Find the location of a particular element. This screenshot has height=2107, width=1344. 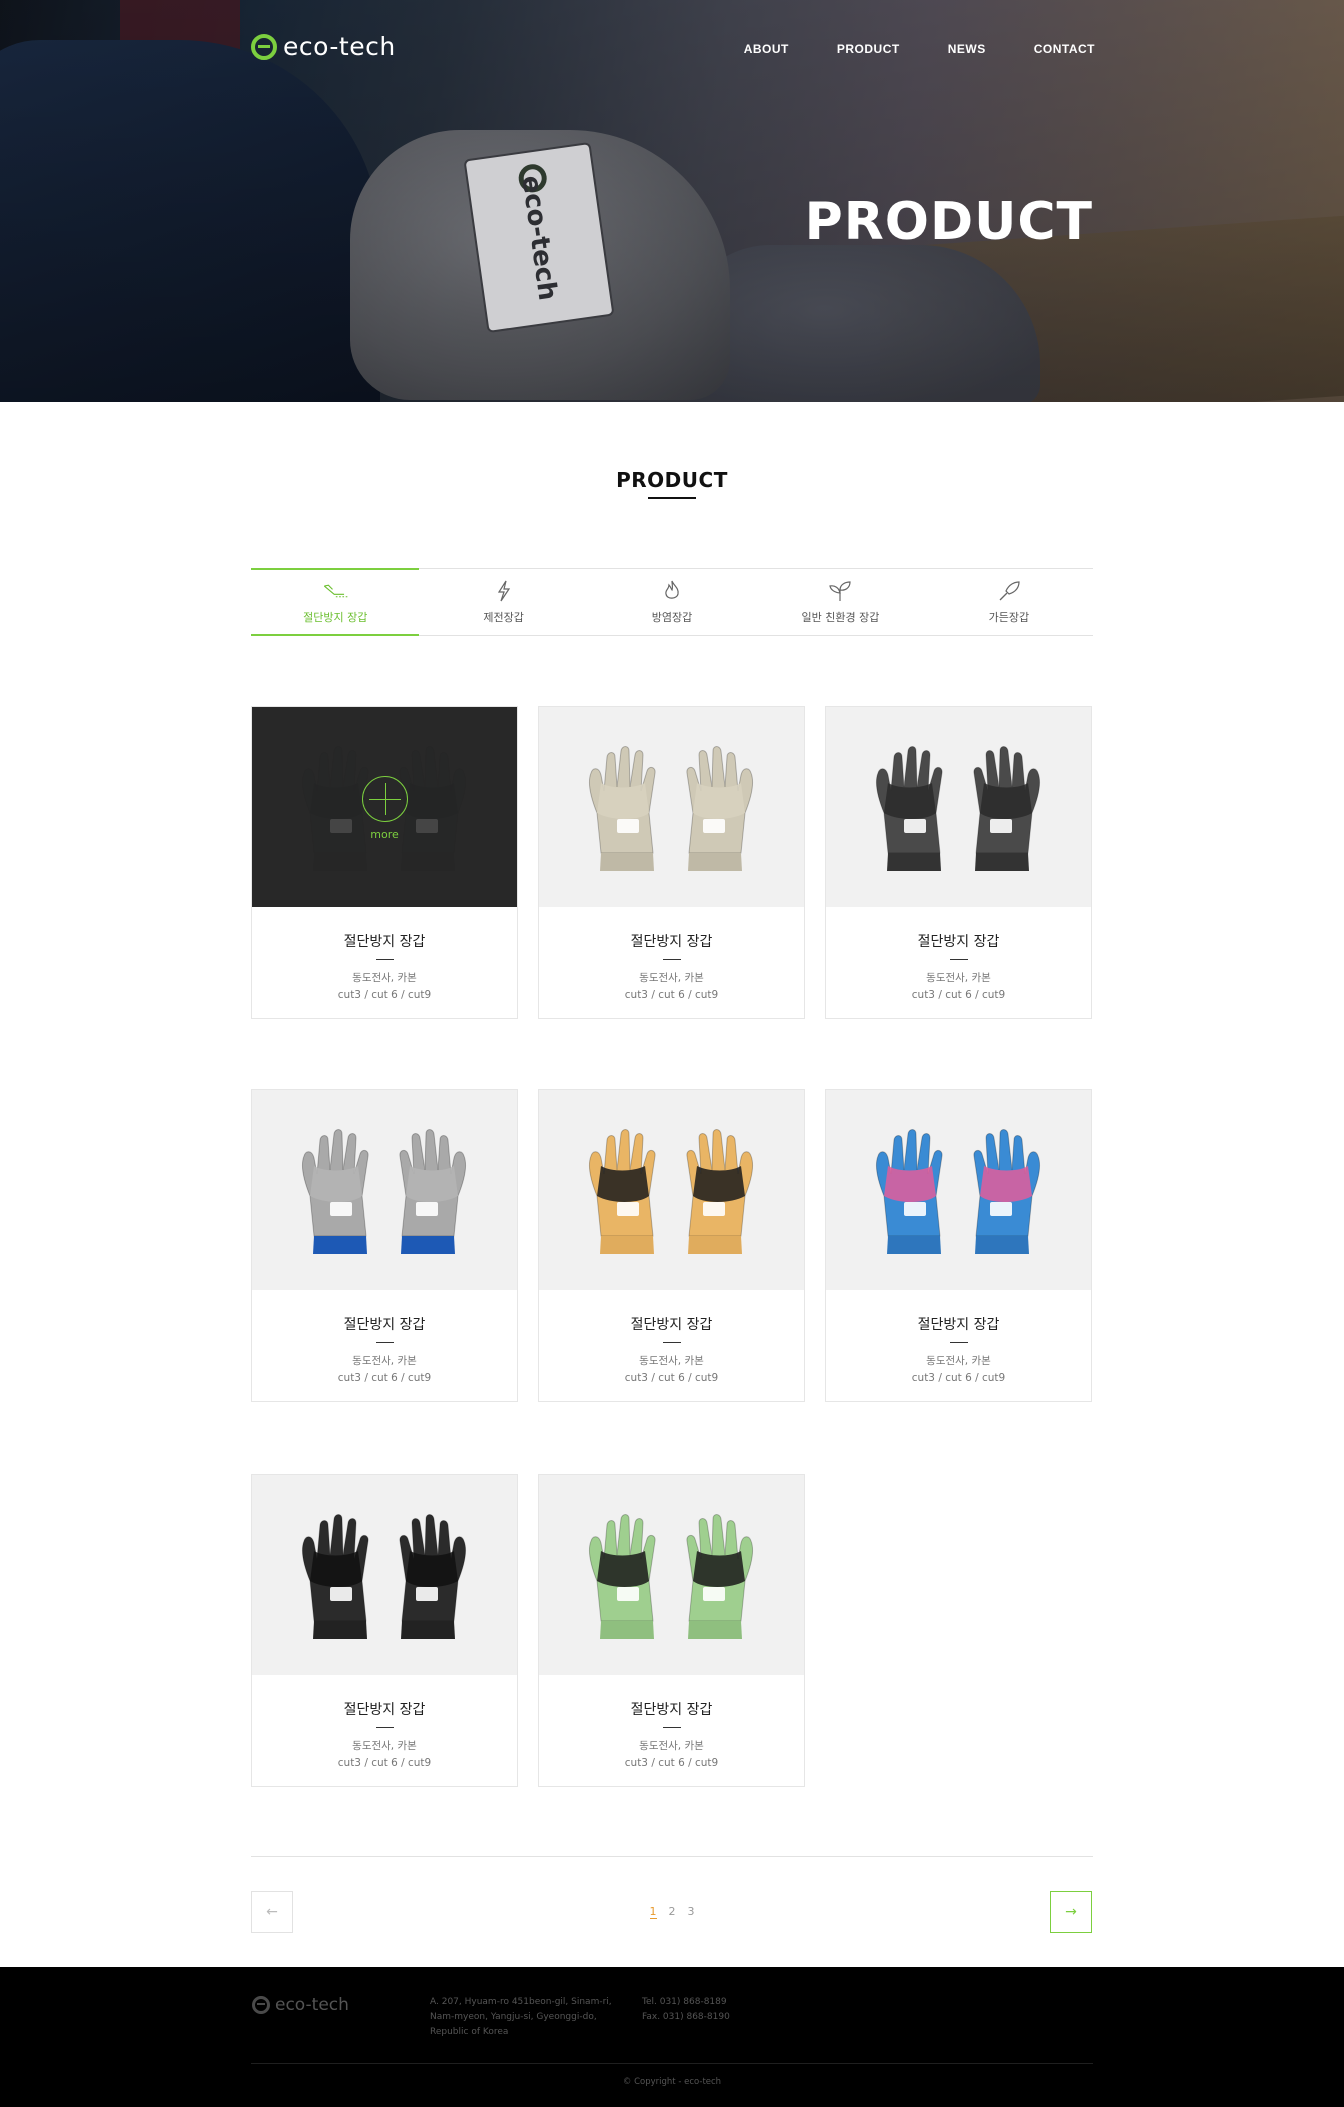

arrow-right-icon: → is located at coordinates (1071, 1912).